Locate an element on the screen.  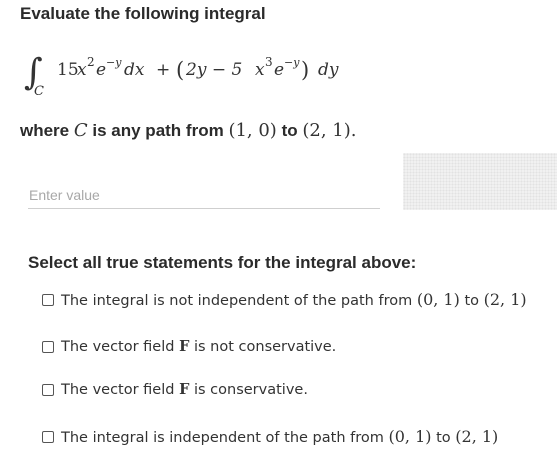
statement-option-not-conservative: The vector field F is not conservative. is located at coordinates (189, 346).